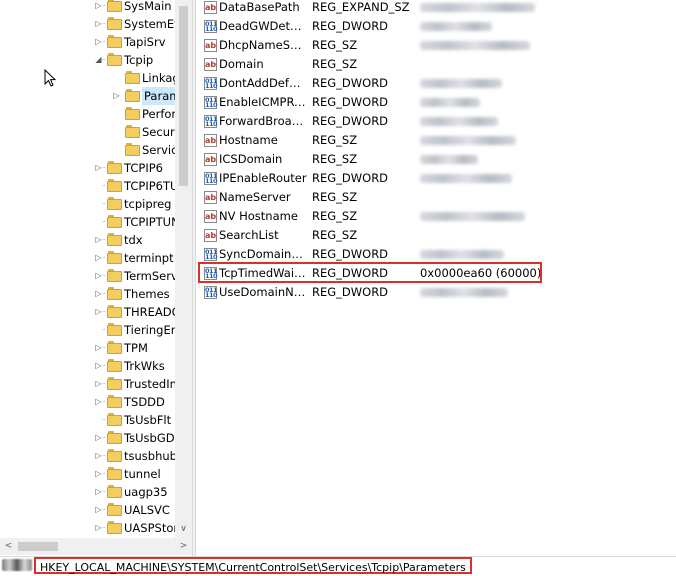 This screenshot has width=676, height=576. Describe the element at coordinates (8, 546) in the screenshot. I see `scroll-left-arrow-icon: <` at that location.